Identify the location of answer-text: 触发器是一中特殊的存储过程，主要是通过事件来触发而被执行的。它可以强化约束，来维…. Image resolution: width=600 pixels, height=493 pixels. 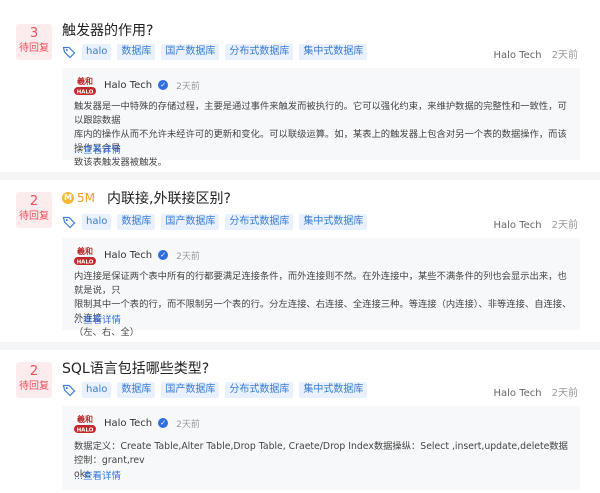
(323, 135).